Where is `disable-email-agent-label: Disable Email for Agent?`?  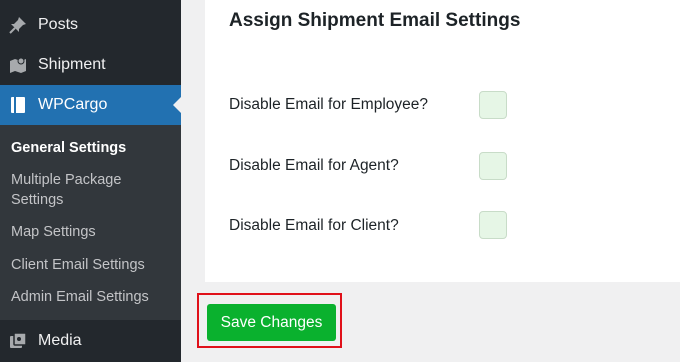 disable-email-agent-label: Disable Email for Agent? is located at coordinates (314, 165).